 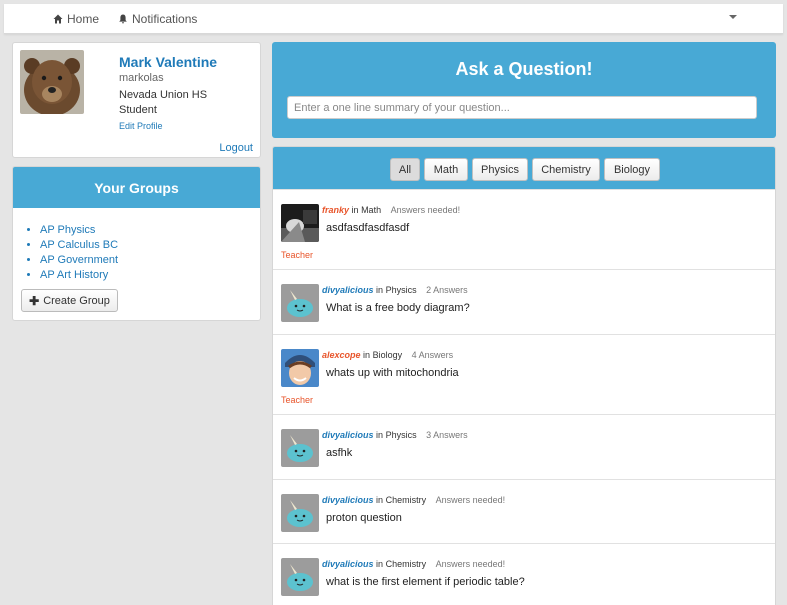 I want to click on home-icon, so click(x=58, y=19).